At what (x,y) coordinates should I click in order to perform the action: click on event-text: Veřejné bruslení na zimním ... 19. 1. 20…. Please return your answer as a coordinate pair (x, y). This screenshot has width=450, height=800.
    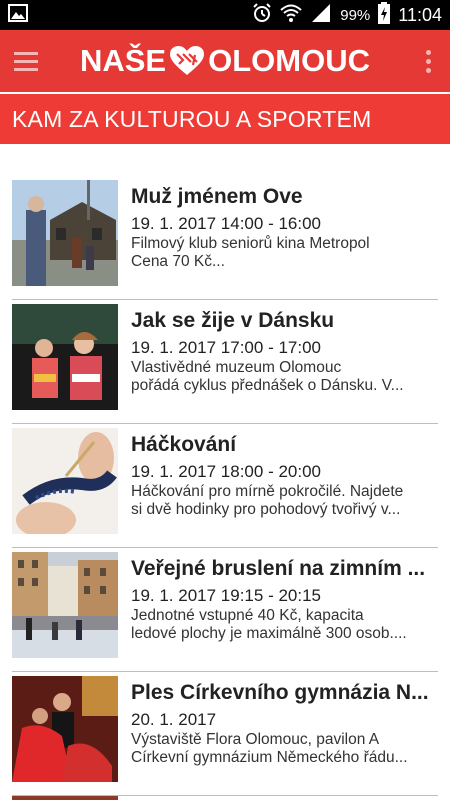
    Looking at the image, I should click on (284, 599).